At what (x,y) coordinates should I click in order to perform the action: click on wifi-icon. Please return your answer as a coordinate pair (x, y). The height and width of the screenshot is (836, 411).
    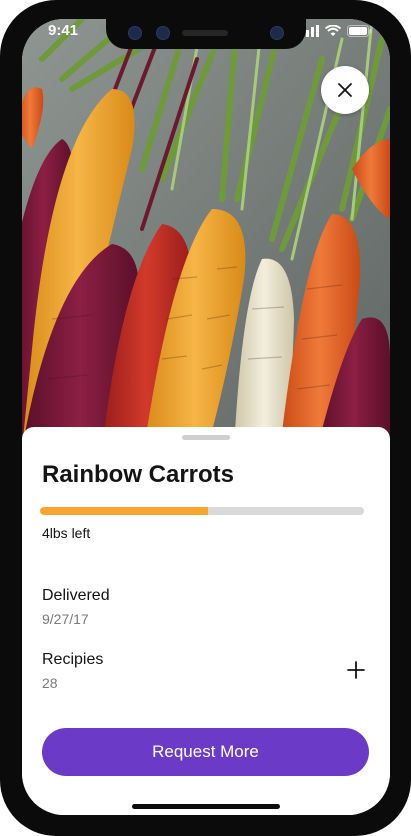
    Looking at the image, I should click on (333, 30).